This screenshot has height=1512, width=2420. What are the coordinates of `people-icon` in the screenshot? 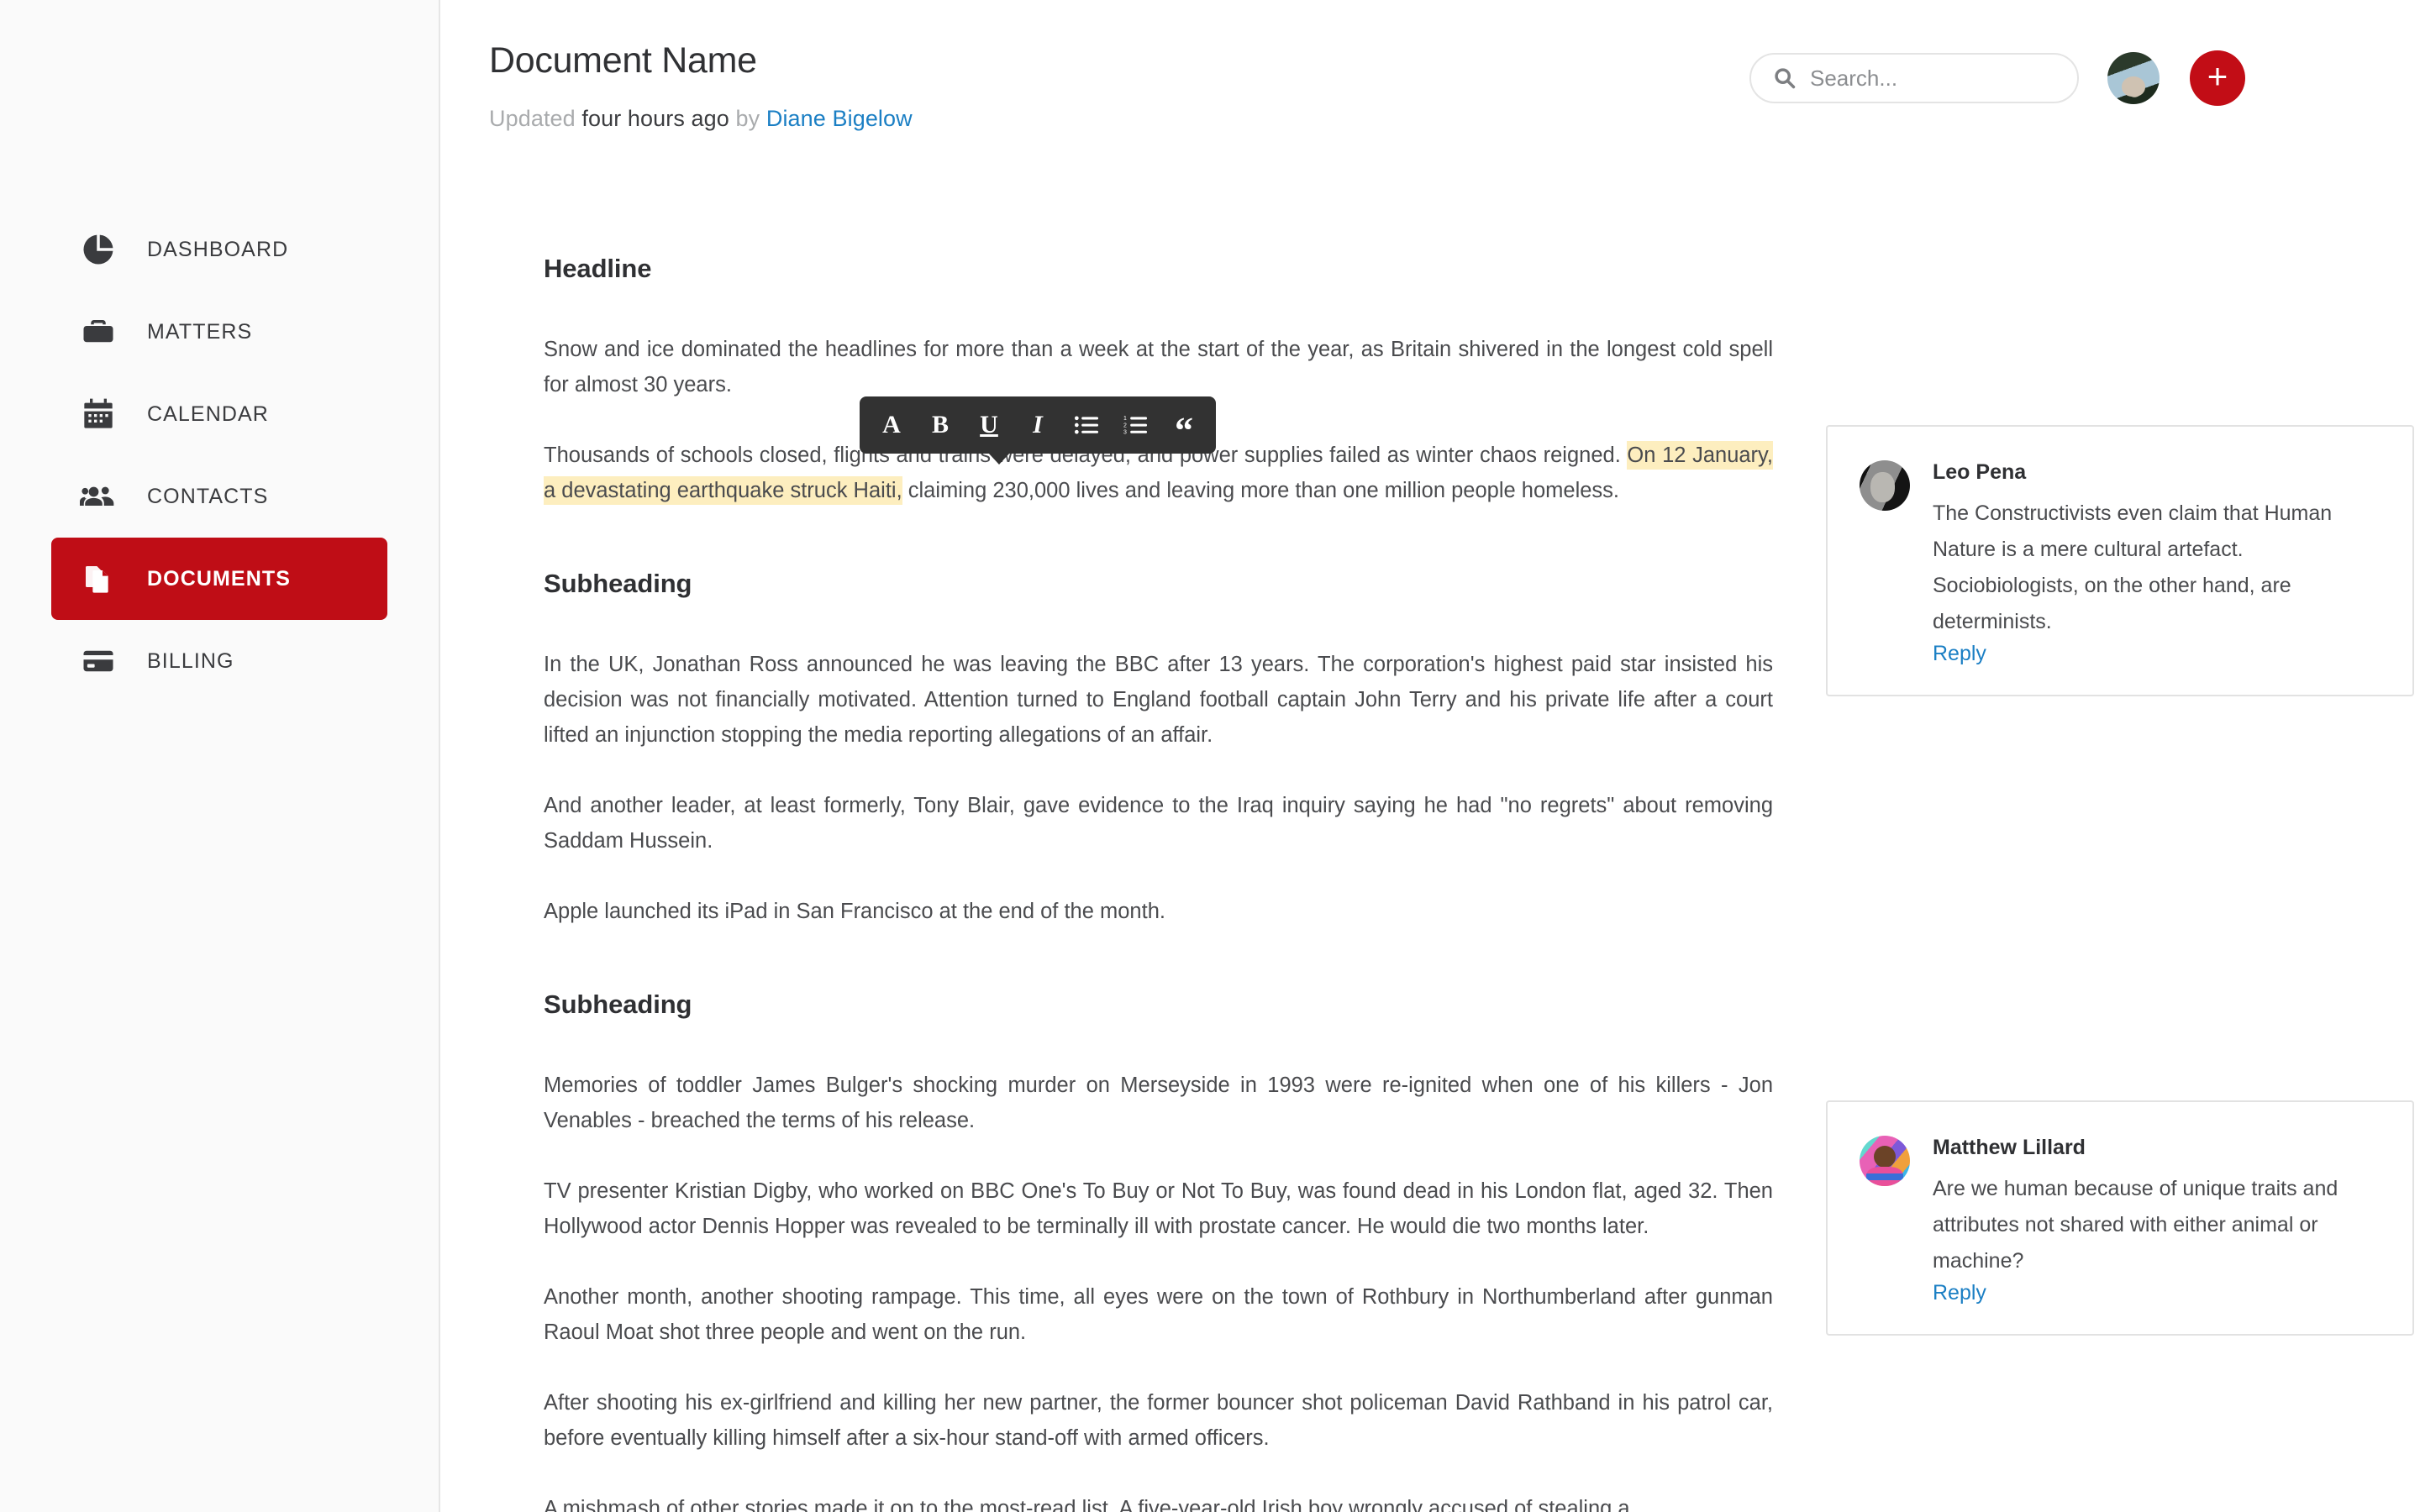 It's located at (98, 496).